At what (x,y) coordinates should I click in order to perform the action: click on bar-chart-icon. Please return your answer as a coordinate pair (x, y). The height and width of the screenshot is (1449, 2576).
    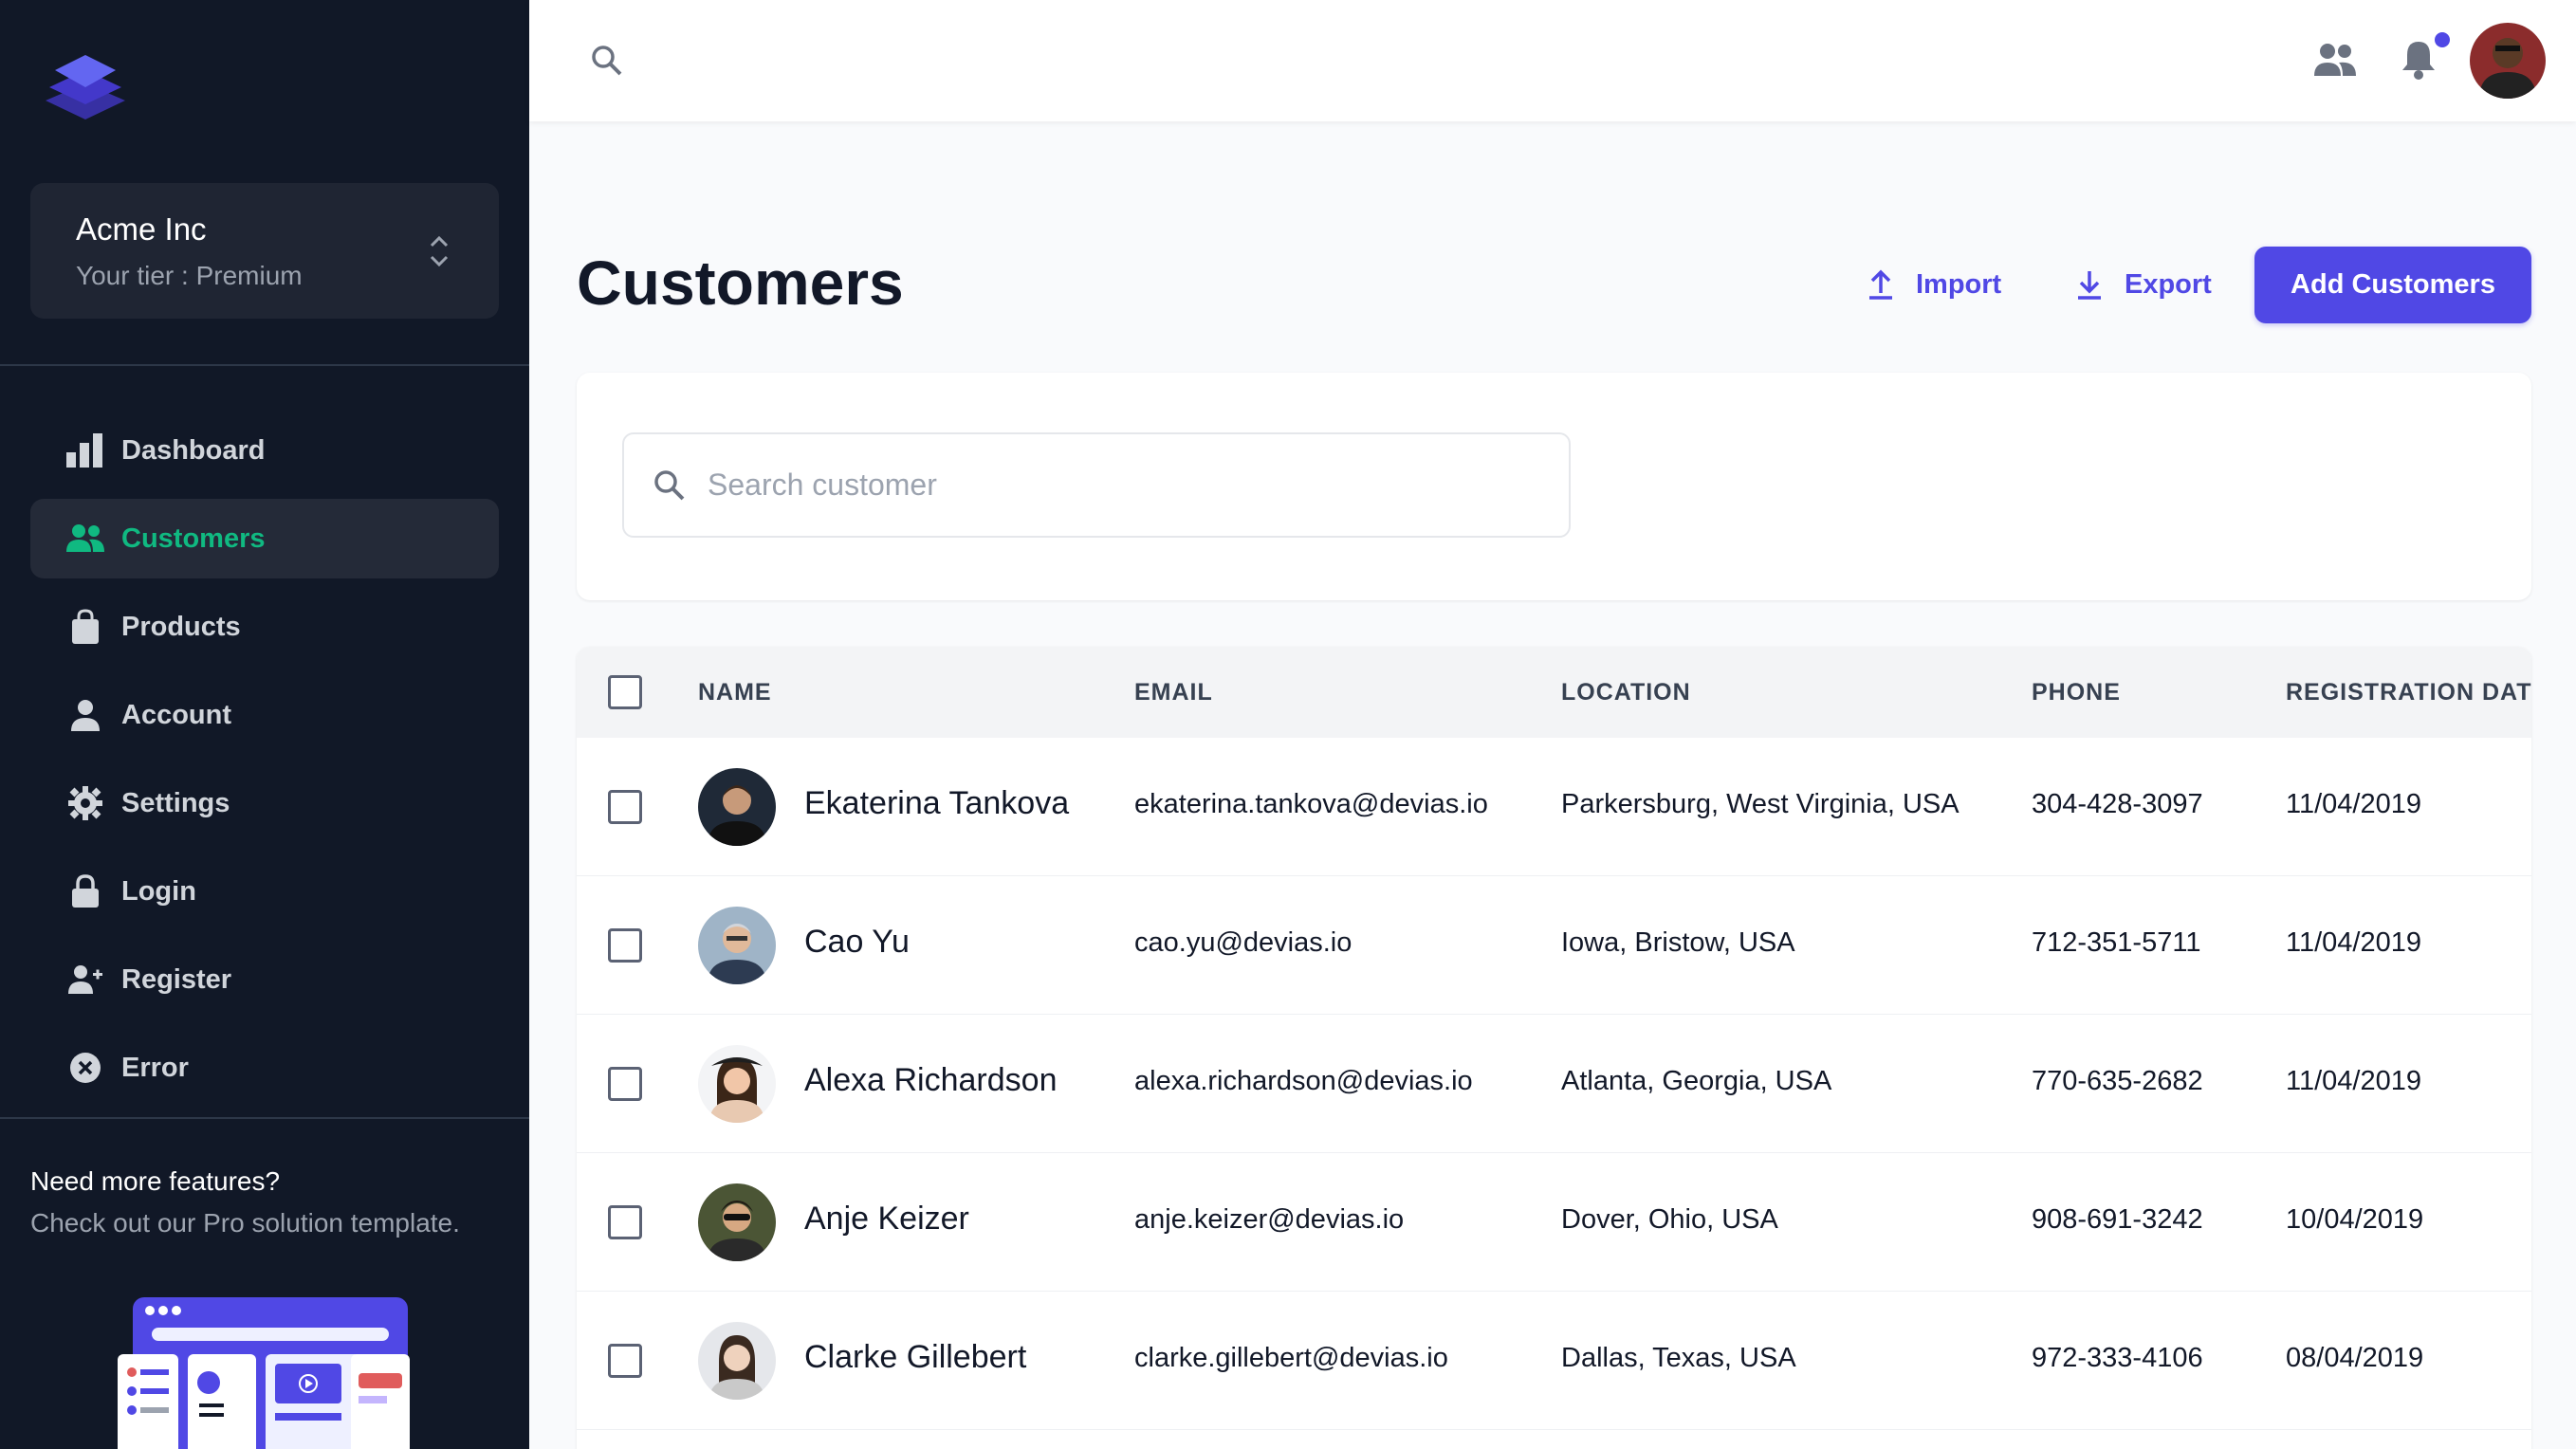
    Looking at the image, I should click on (85, 450).